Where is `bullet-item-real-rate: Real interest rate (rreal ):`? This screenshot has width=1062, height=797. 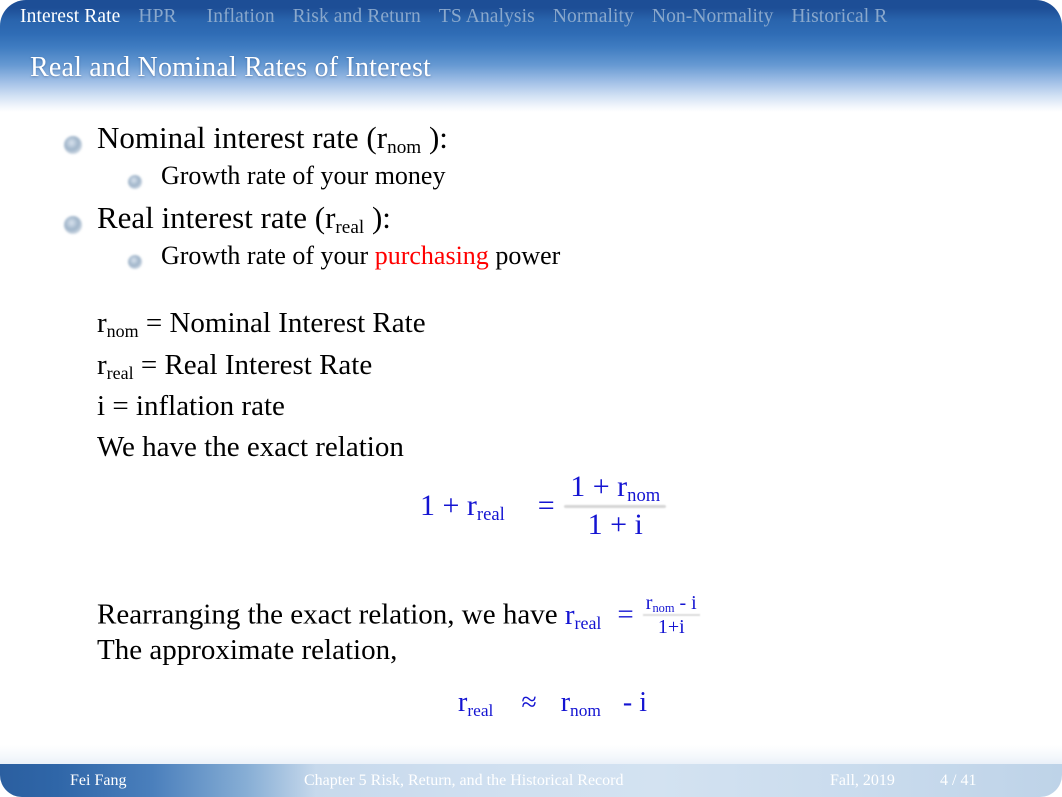 bullet-item-real-rate: Real interest rate (rreal ): is located at coordinates (227, 218).